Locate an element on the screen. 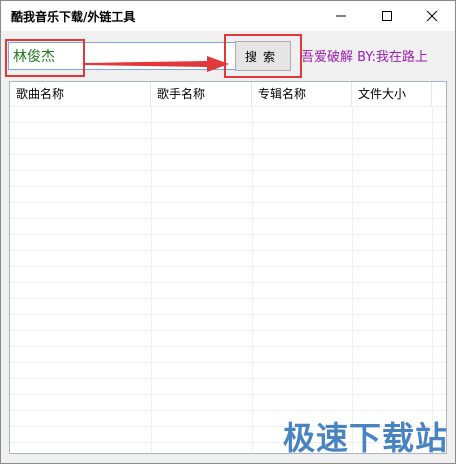  title-bar: 酷我音乐下载/外链工具 is located at coordinates (228, 16).